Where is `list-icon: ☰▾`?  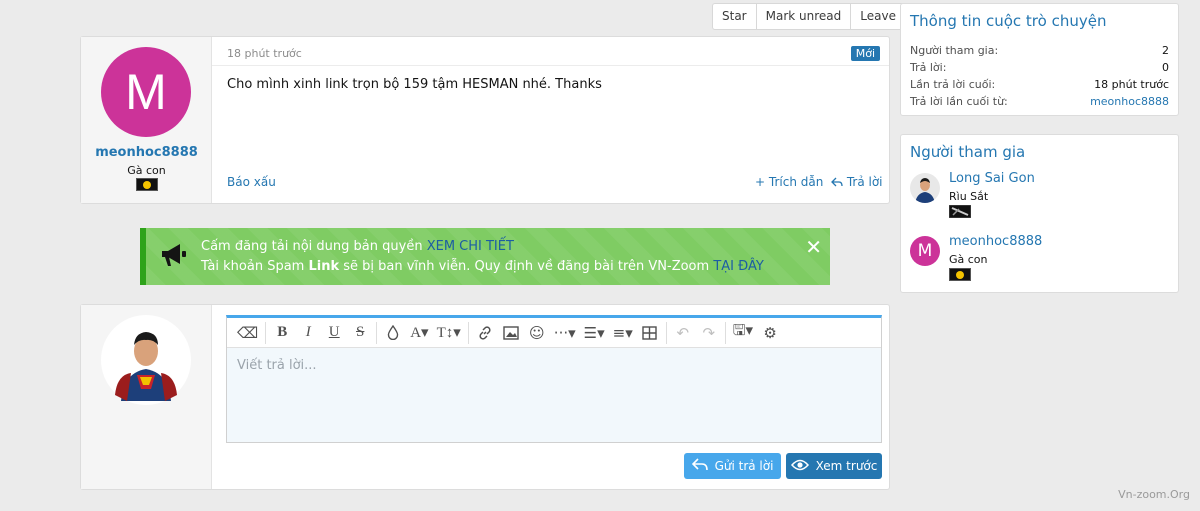 list-icon: ☰▾ is located at coordinates (594, 333).